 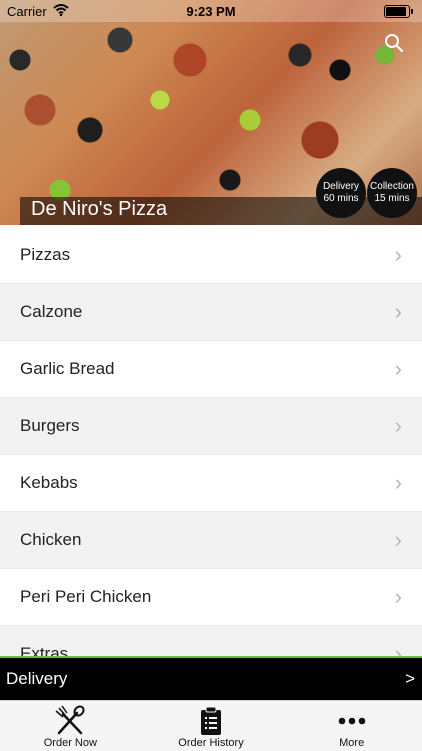 I want to click on collection-badge-time: 15 mins, so click(x=392, y=198).